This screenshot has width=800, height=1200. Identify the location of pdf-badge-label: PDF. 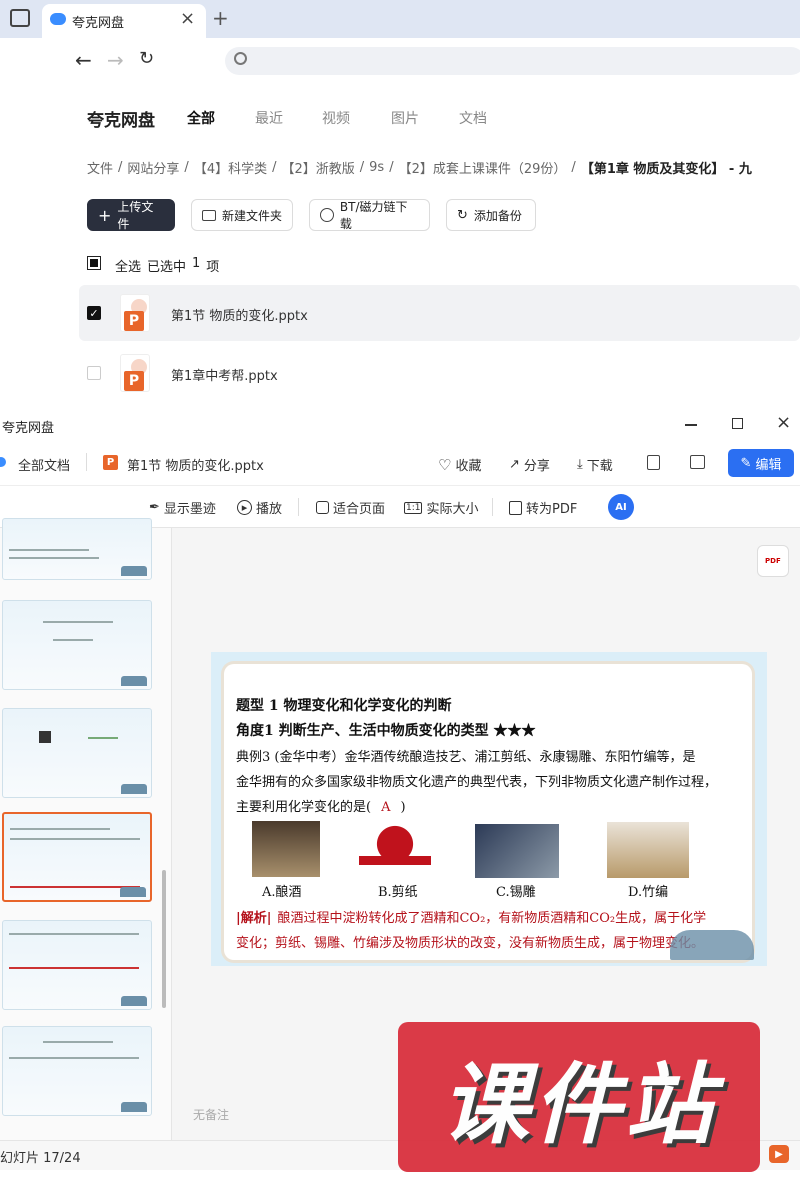
(773, 561).